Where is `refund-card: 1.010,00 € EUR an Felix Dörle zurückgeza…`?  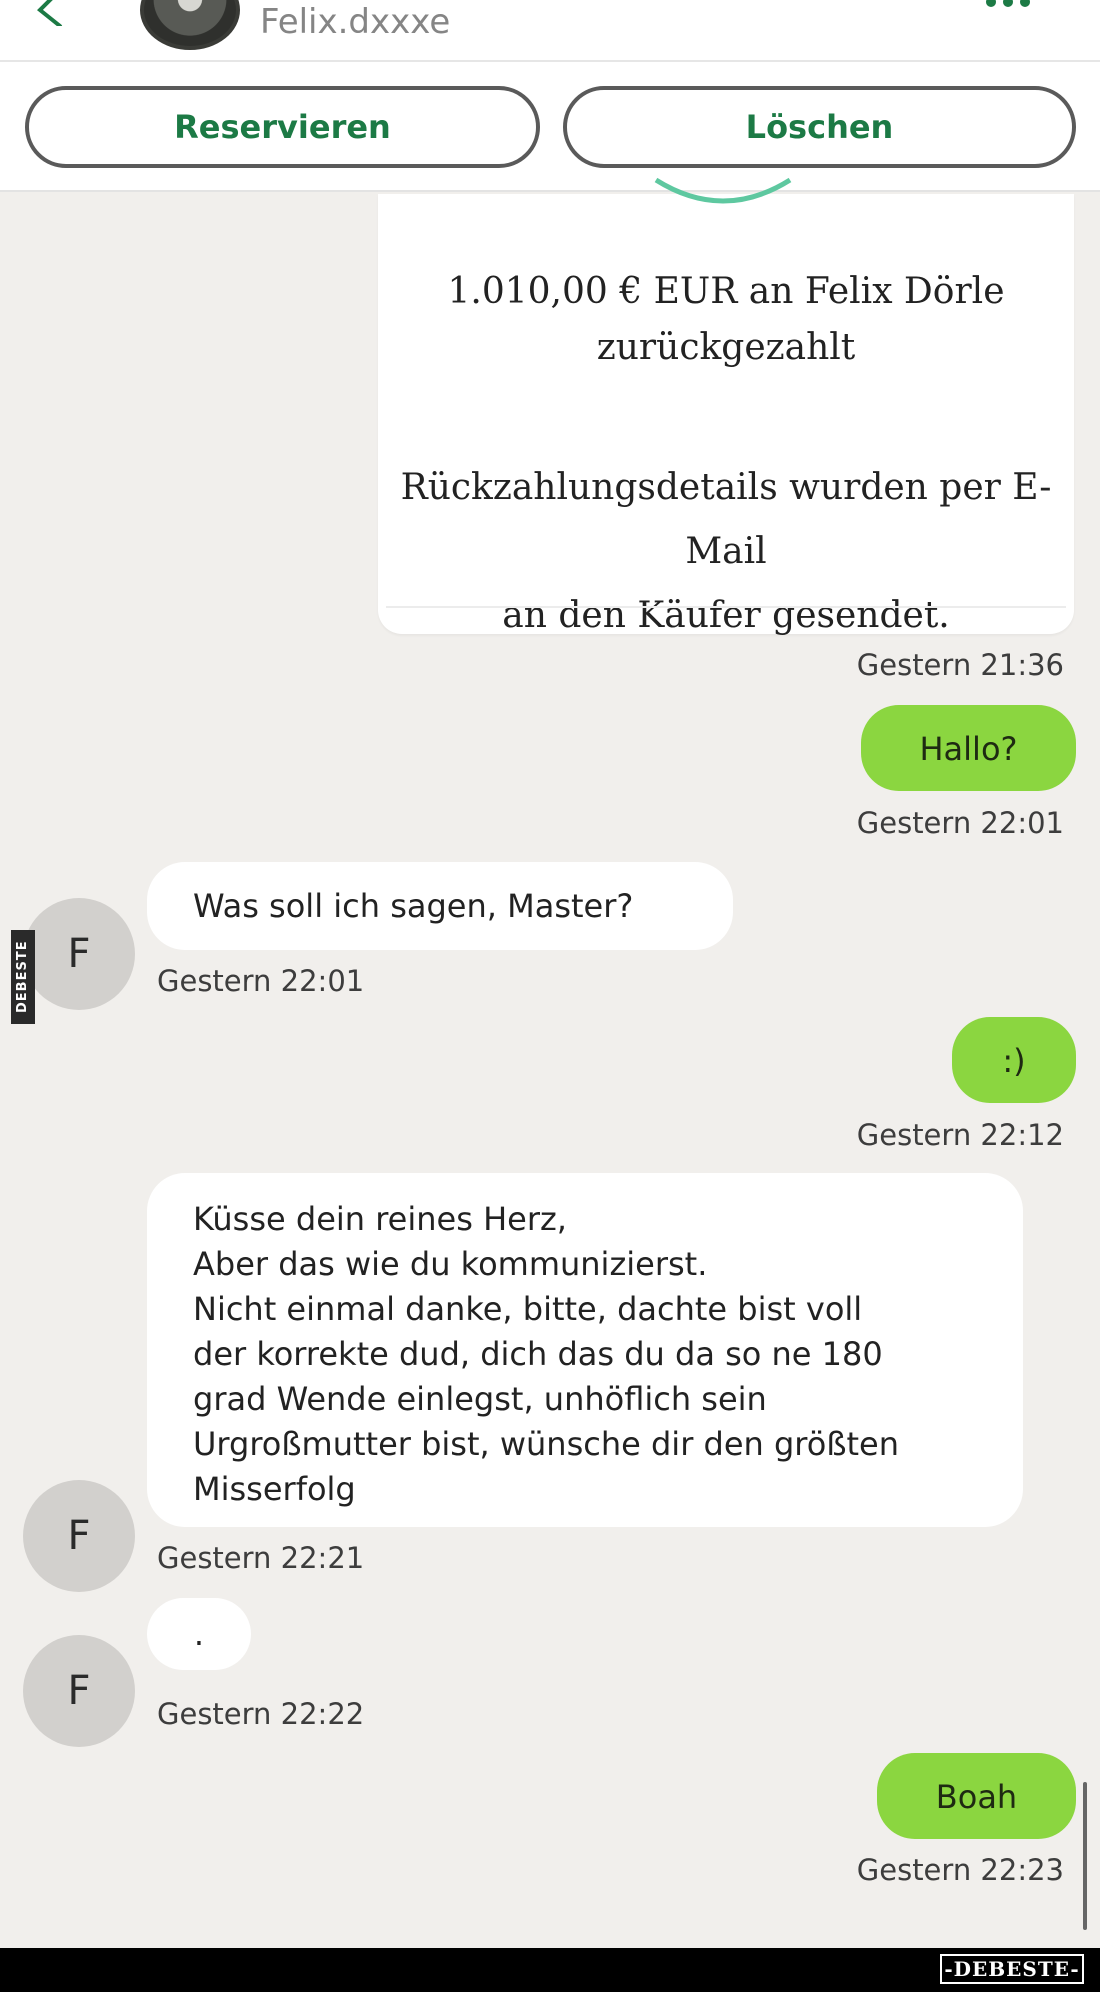
refund-card: 1.010,00 € EUR an Felix Dörle zurückgeza… is located at coordinates (726, 406).